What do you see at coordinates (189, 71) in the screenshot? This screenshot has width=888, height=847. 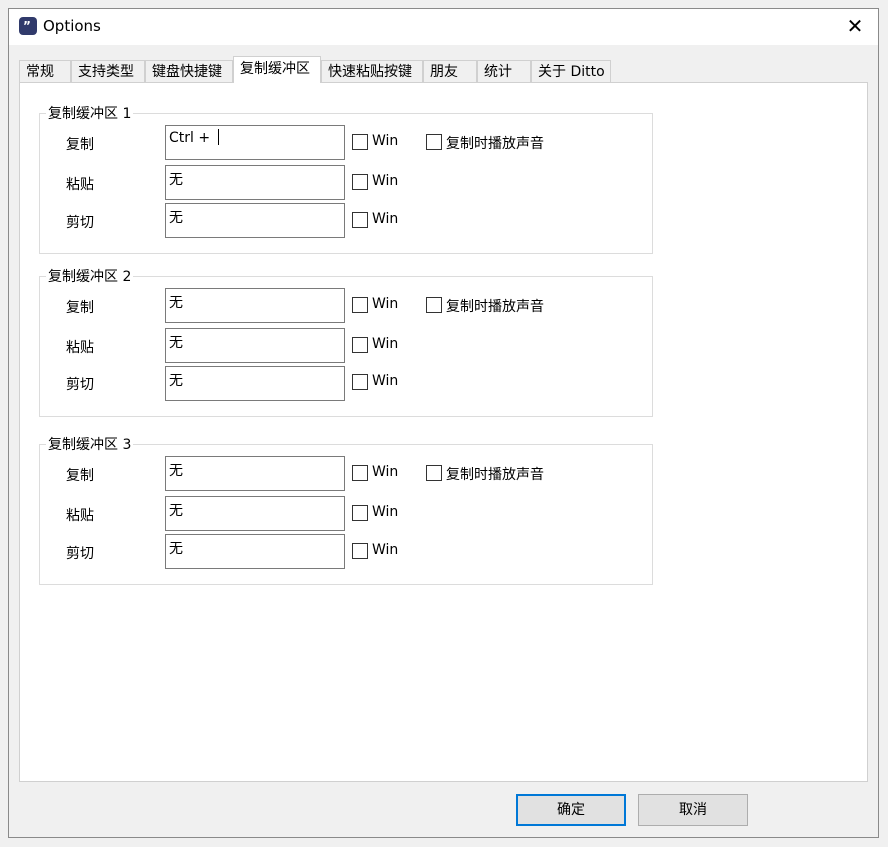 I see `tab-keyboard-shortcuts: 键盘快捷键` at bounding box center [189, 71].